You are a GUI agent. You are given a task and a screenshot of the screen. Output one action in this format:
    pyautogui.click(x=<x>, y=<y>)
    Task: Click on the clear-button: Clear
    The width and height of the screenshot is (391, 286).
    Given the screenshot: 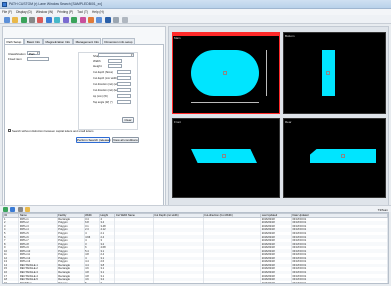 What is the action you would take?
    pyautogui.click(x=128, y=120)
    